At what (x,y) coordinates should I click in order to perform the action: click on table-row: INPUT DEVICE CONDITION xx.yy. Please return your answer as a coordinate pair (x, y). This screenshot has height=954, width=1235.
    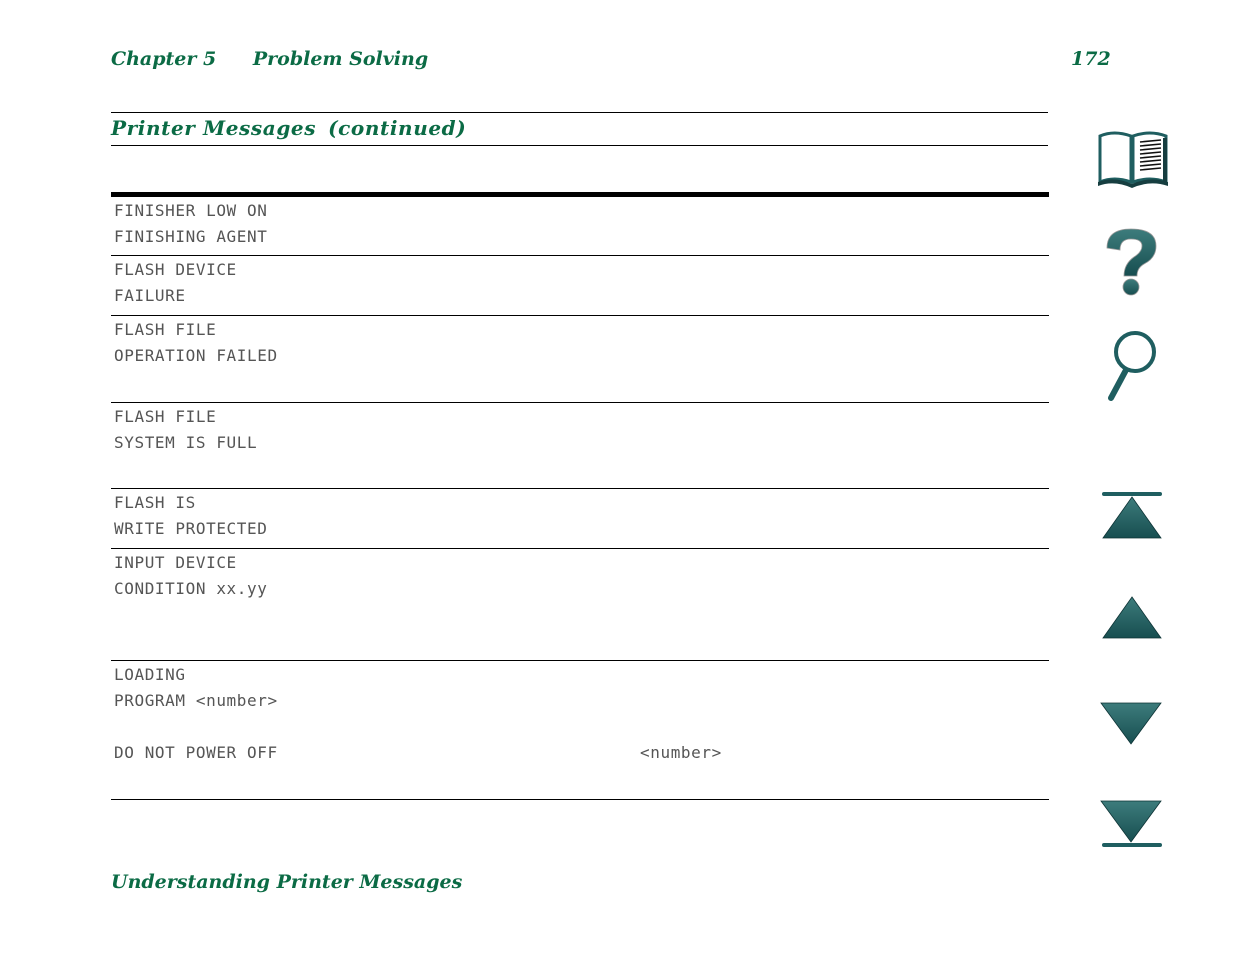
    Looking at the image, I should click on (580, 605).